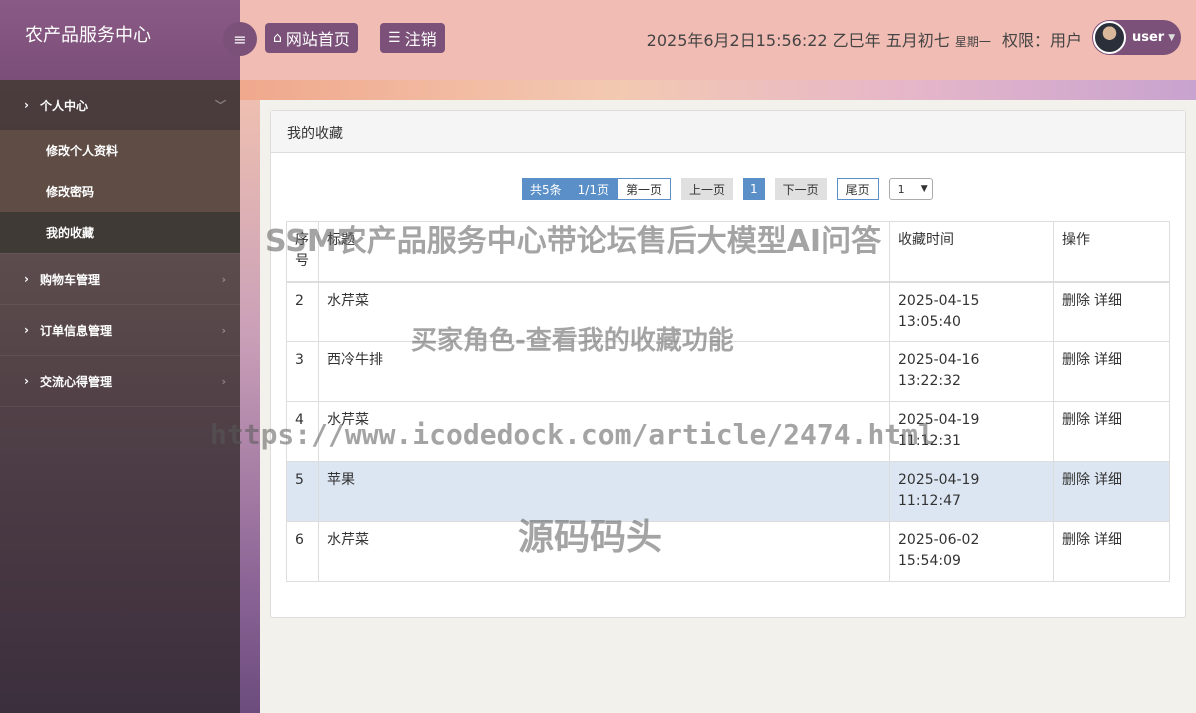 This screenshot has width=1196, height=713. What do you see at coordinates (972, 42) in the screenshot?
I see `weekday-text: 星期一` at bounding box center [972, 42].